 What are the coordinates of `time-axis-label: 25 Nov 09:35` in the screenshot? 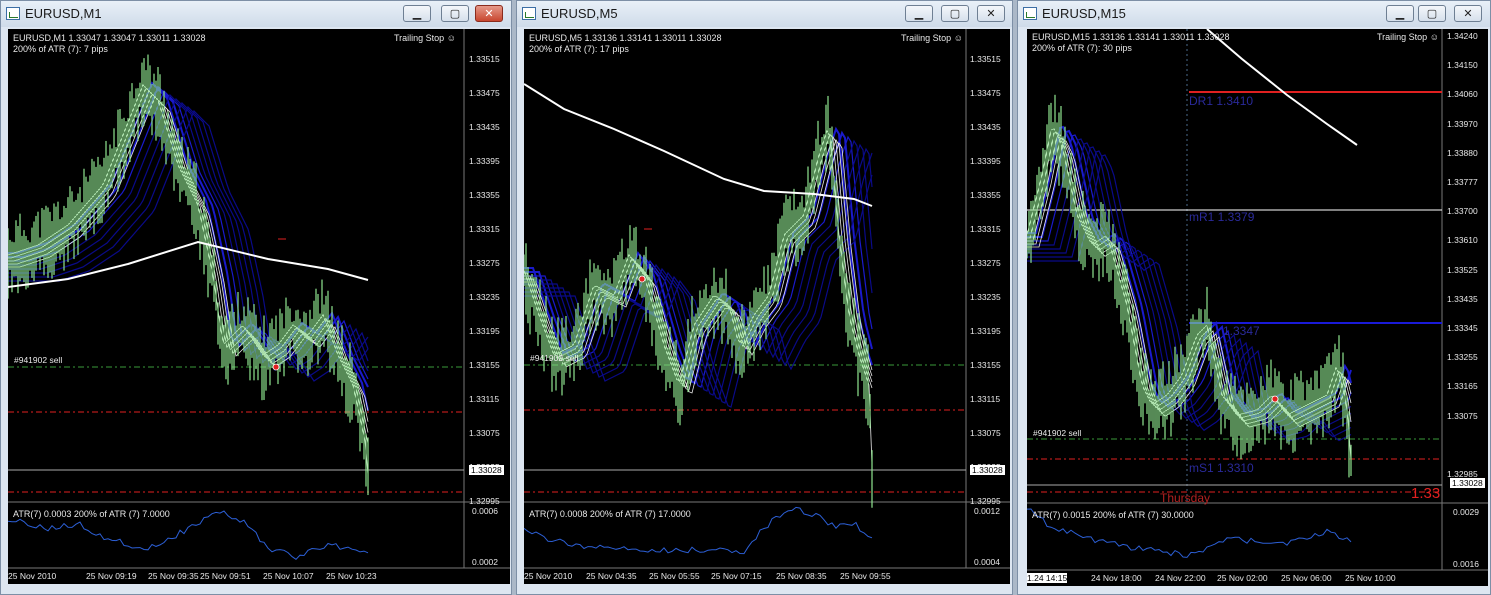 It's located at (173, 576).